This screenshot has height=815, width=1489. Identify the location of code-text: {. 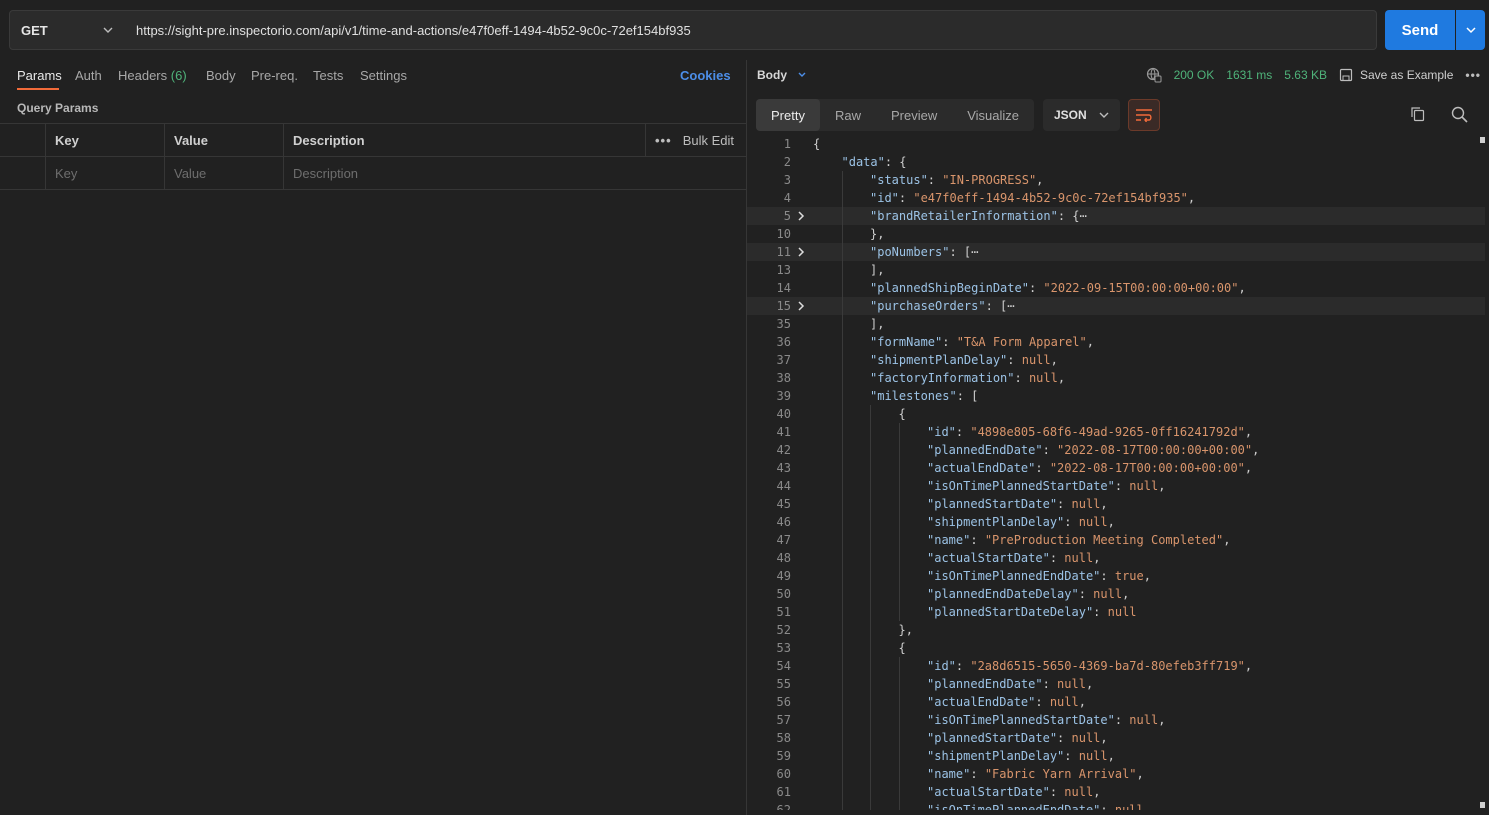
(817, 144).